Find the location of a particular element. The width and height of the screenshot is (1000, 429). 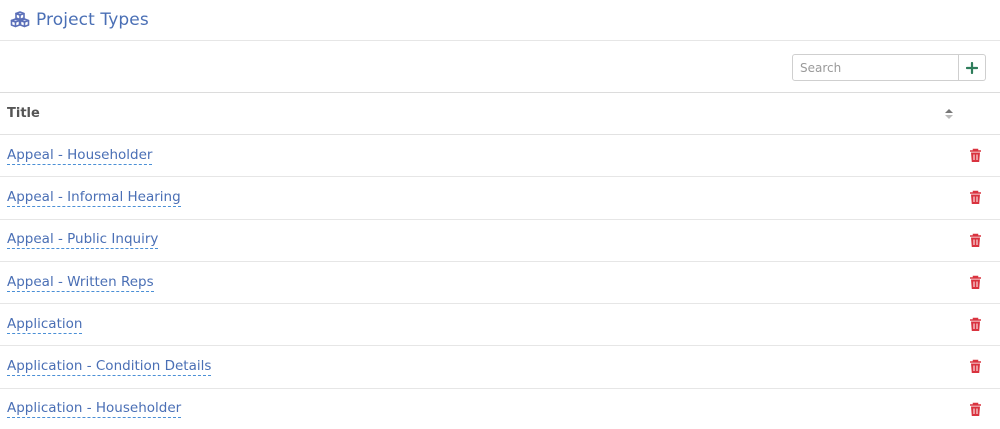

cubes-icon is located at coordinates (20, 20).